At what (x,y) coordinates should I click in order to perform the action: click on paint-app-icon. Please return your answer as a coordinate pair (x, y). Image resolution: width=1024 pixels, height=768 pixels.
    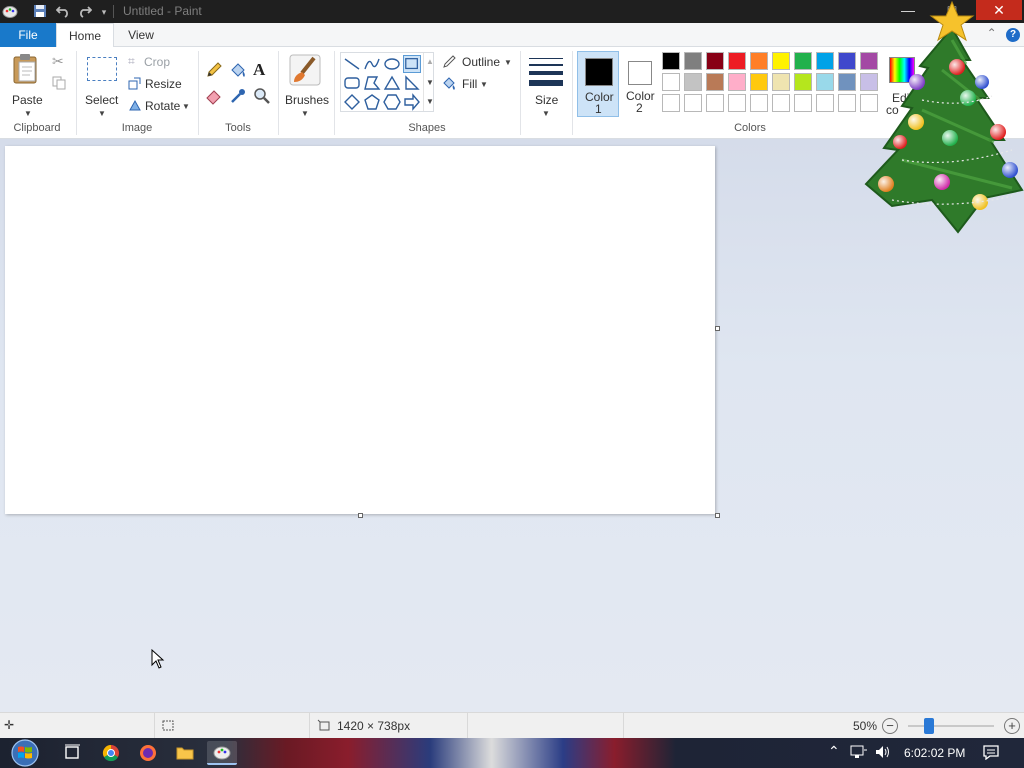
    Looking at the image, I should click on (10, 11).